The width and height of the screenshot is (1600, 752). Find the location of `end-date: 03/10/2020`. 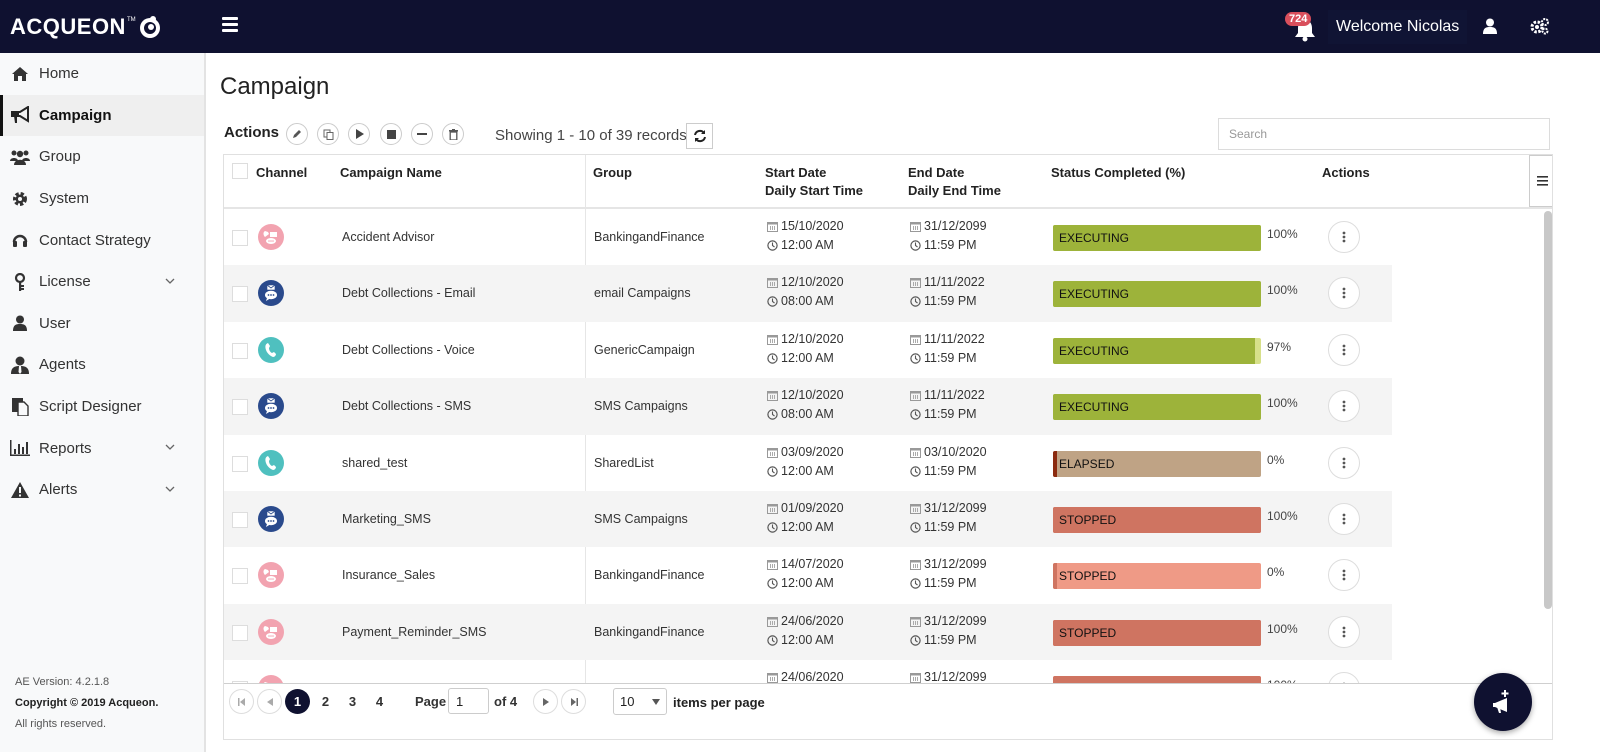

end-date: 03/10/2020 is located at coordinates (955, 451).